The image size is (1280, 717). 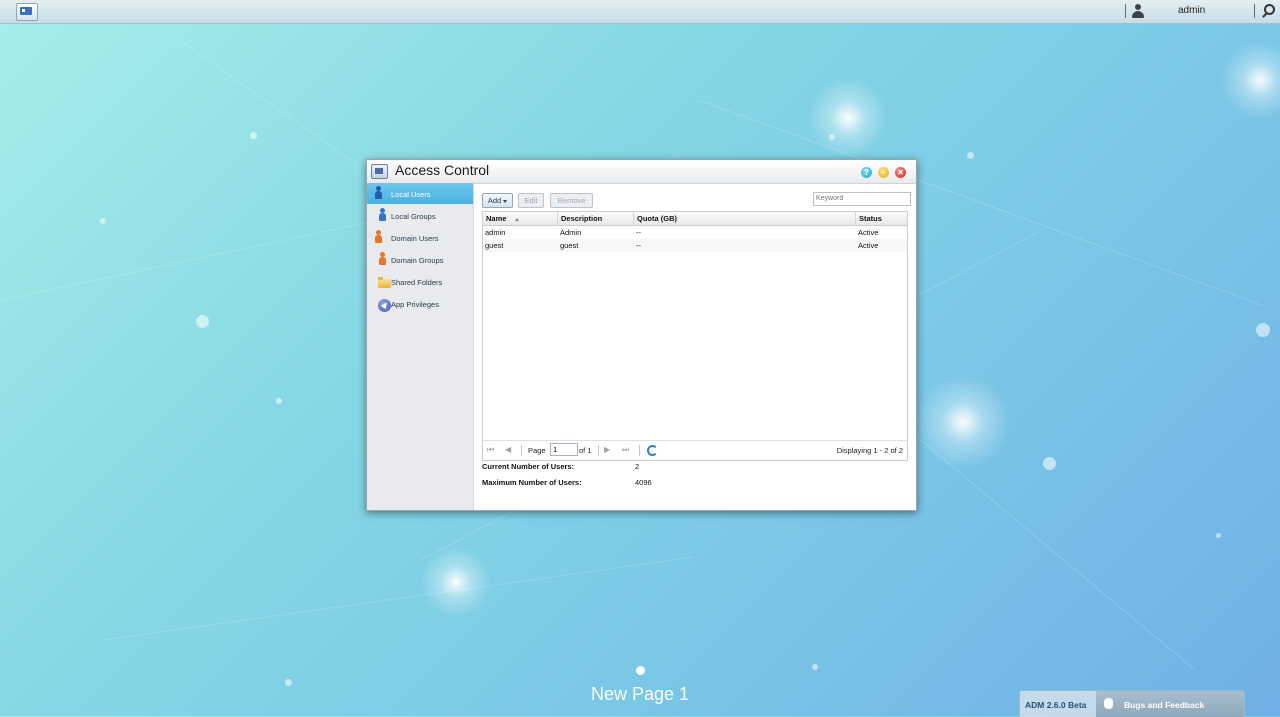 What do you see at coordinates (528, 466) in the screenshot?
I see `current-users-label: Current Number of Users:` at bounding box center [528, 466].